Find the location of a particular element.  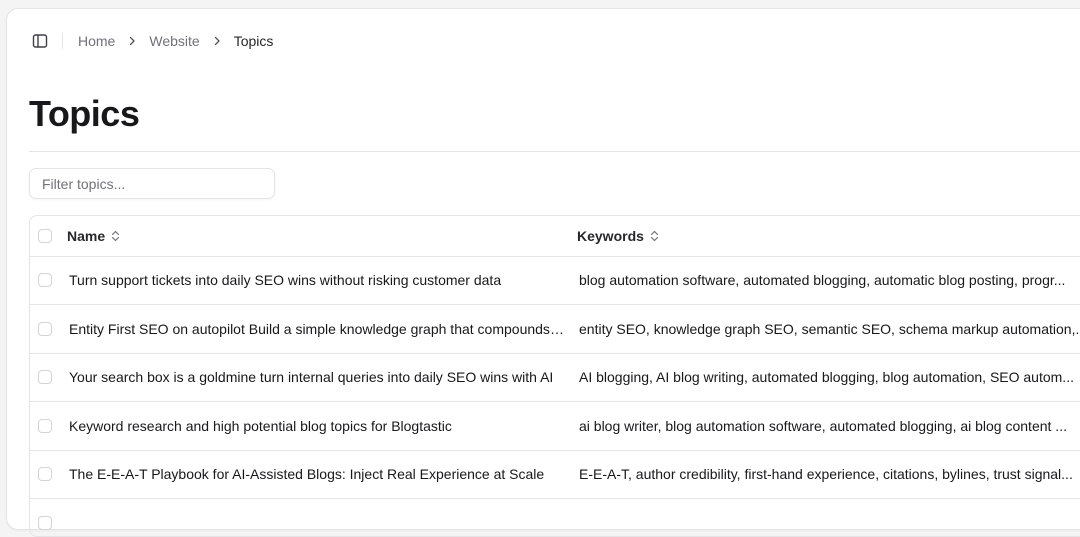

table-row is located at coordinates (555, 518).